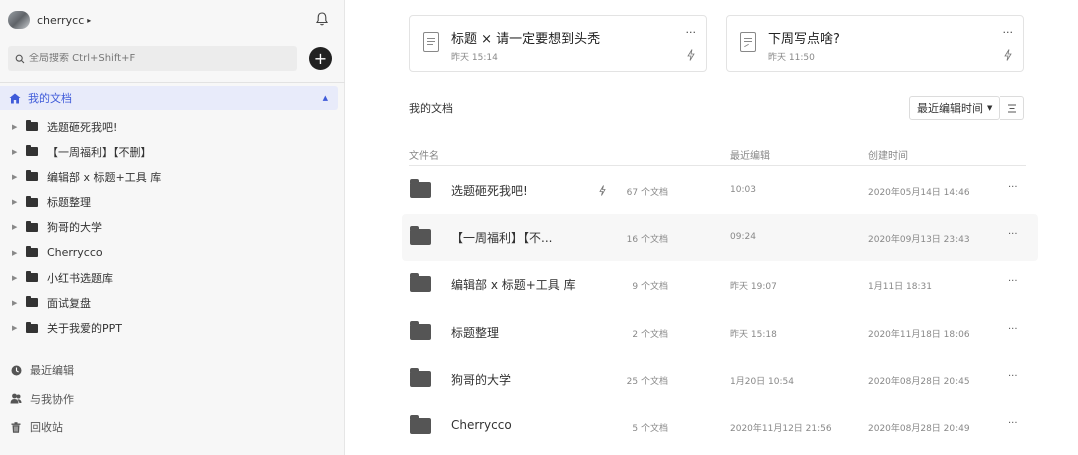 The width and height of the screenshot is (1078, 455). I want to click on add-button: +, so click(320, 58).